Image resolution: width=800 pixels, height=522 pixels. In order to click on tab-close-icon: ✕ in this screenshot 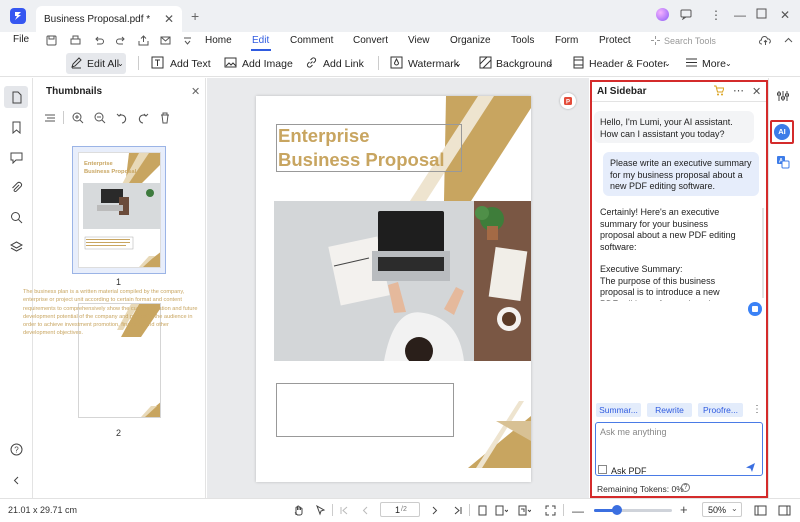, I will do `click(169, 19)`.